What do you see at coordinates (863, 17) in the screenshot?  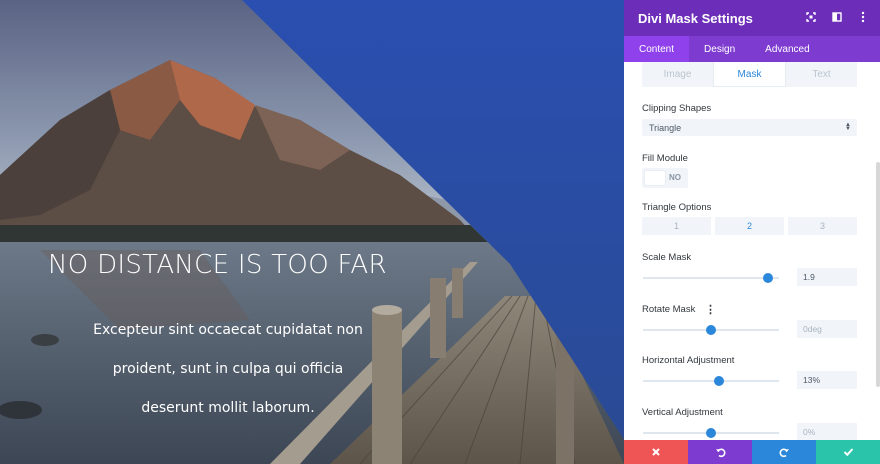 I see `more-options-icon` at bounding box center [863, 17].